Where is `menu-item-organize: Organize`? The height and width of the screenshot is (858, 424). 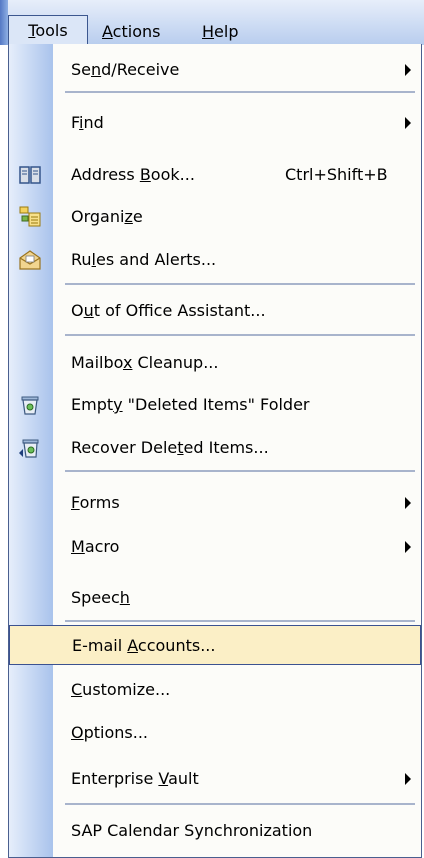
menu-item-organize: Organize is located at coordinates (215, 217).